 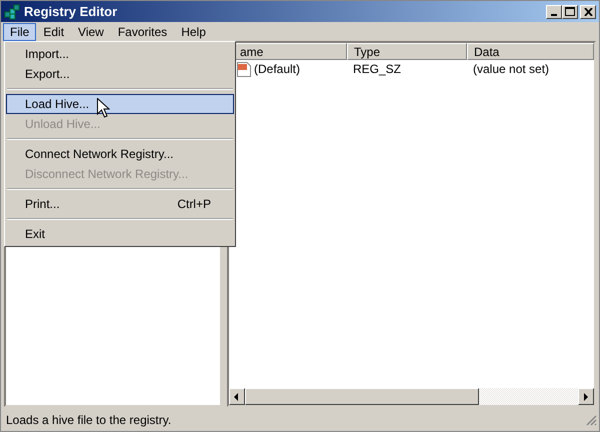 I want to click on minimize-button, so click(x=554, y=11).